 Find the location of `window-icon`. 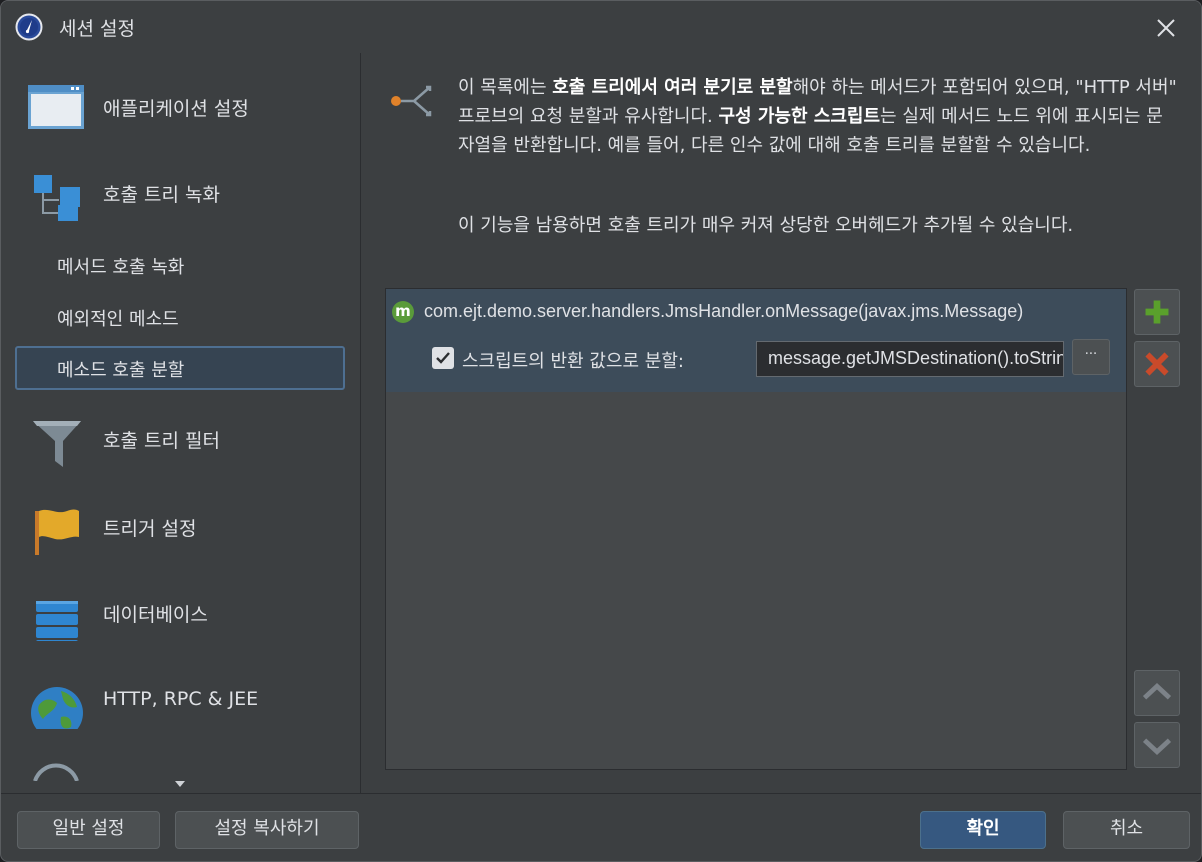

window-icon is located at coordinates (56, 107).